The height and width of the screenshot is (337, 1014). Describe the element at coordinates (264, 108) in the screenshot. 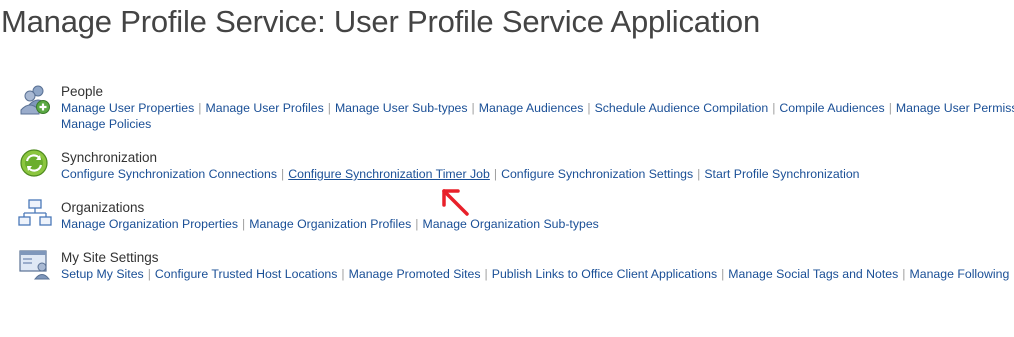

I see `manage-user-profiles-link: Manage User Profiles` at that location.